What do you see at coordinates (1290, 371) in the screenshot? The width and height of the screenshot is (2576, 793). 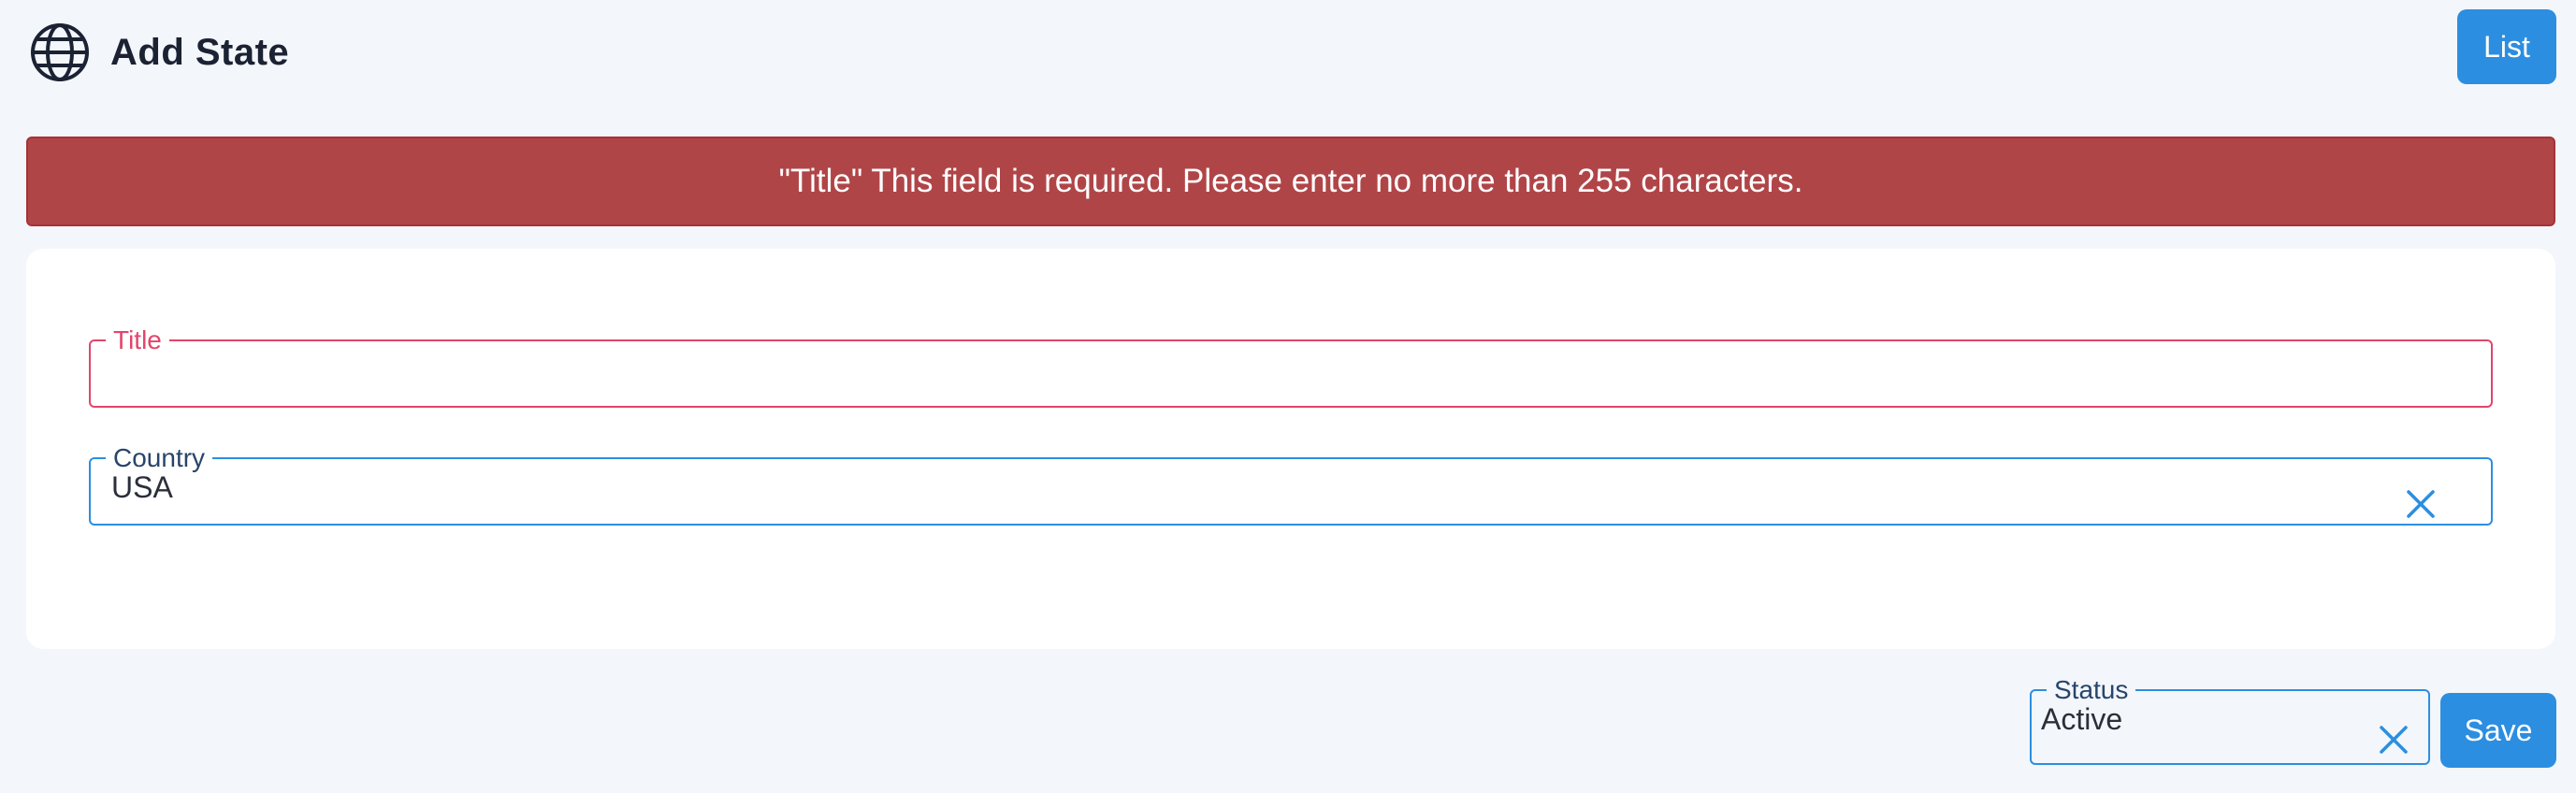 I see `title-input` at bounding box center [1290, 371].